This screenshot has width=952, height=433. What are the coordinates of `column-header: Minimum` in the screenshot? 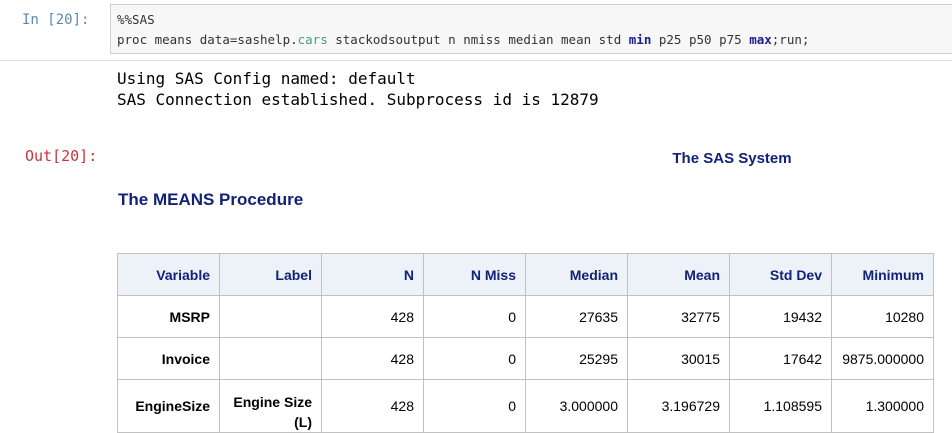 It's located at (882, 274).